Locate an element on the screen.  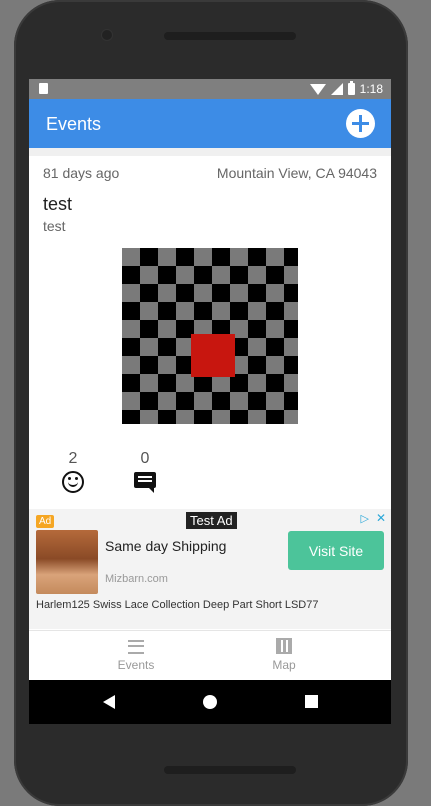
bottom-speaker is located at coordinates (230, 770).